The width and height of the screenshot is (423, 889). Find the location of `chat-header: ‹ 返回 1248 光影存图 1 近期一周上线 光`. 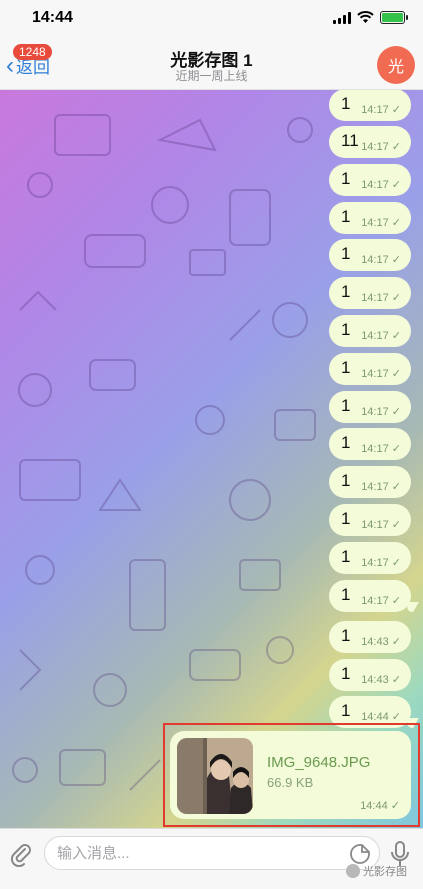

chat-header: ‹ 返回 1248 光影存图 1 近期一周上线 光 is located at coordinates (211, 65).